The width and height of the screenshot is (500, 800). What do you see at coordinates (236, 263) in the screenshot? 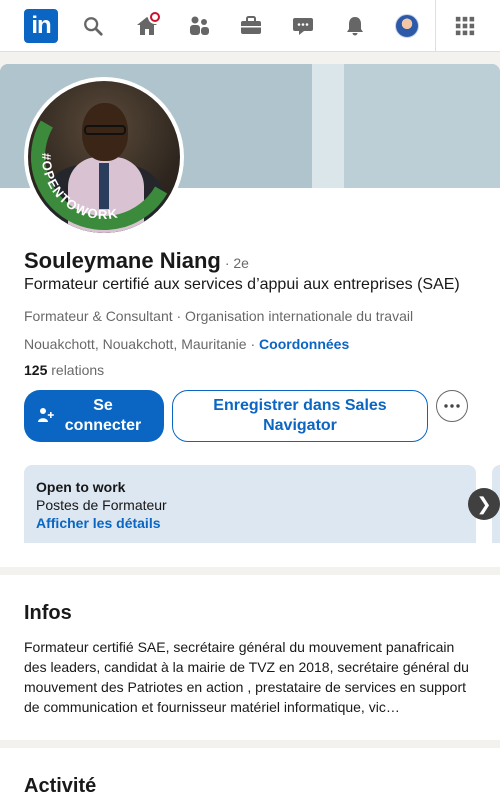
I see `connection-degree: · 2e` at bounding box center [236, 263].